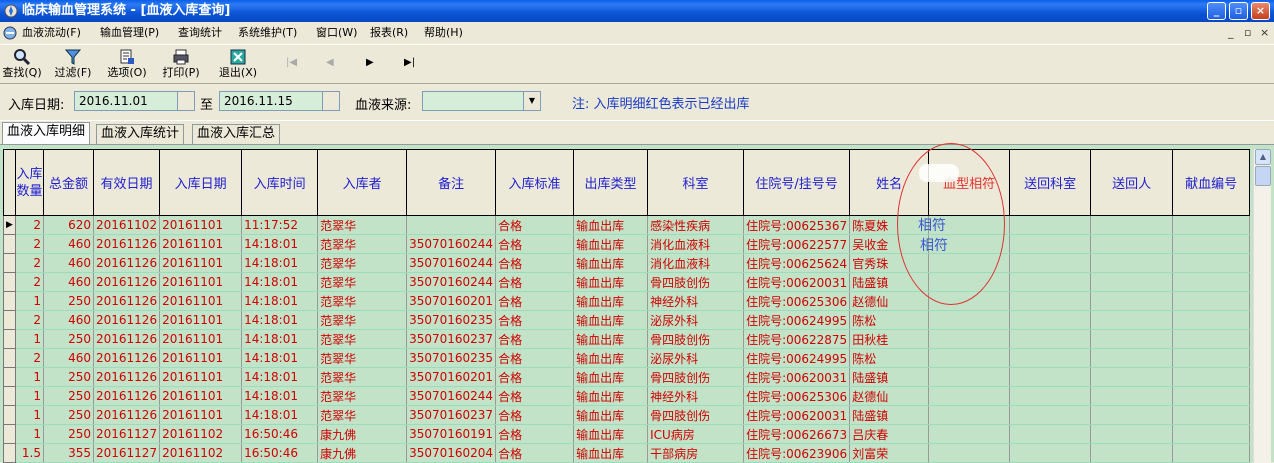 This screenshot has width=1274, height=463. Describe the element at coordinates (68, 453) in the screenshot. I see `table-cell: 355` at that location.